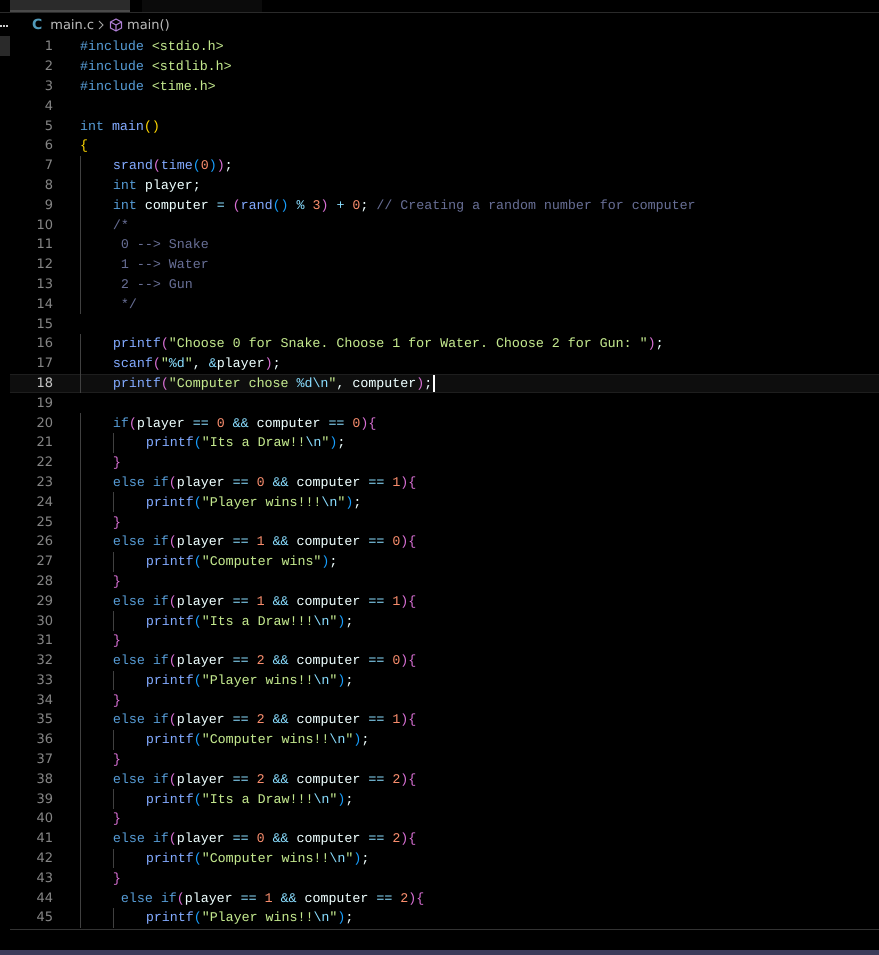  What do you see at coordinates (248, 482) in the screenshot?
I see `code-line: else if(player == 0 && computer == 1){` at bounding box center [248, 482].